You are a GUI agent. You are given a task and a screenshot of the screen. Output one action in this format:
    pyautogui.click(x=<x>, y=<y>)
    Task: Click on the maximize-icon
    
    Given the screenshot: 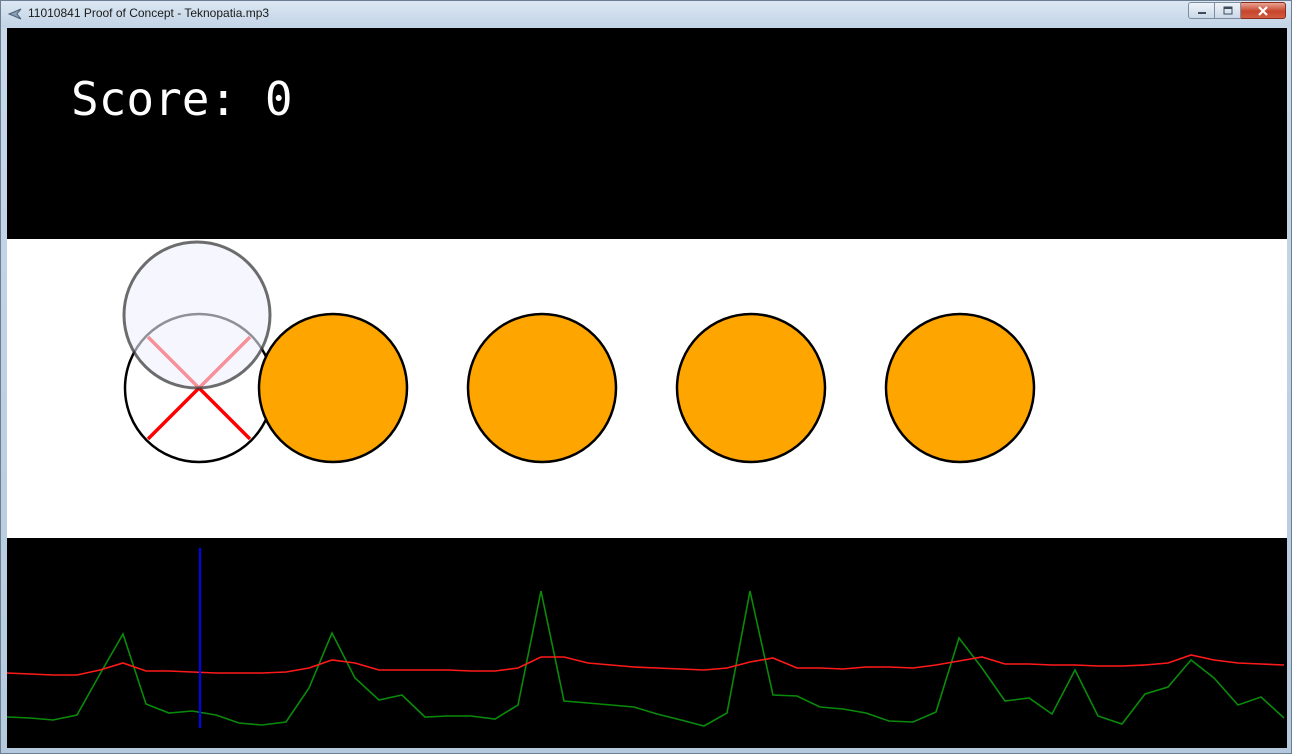 What is the action you would take?
    pyautogui.click(x=1227, y=10)
    